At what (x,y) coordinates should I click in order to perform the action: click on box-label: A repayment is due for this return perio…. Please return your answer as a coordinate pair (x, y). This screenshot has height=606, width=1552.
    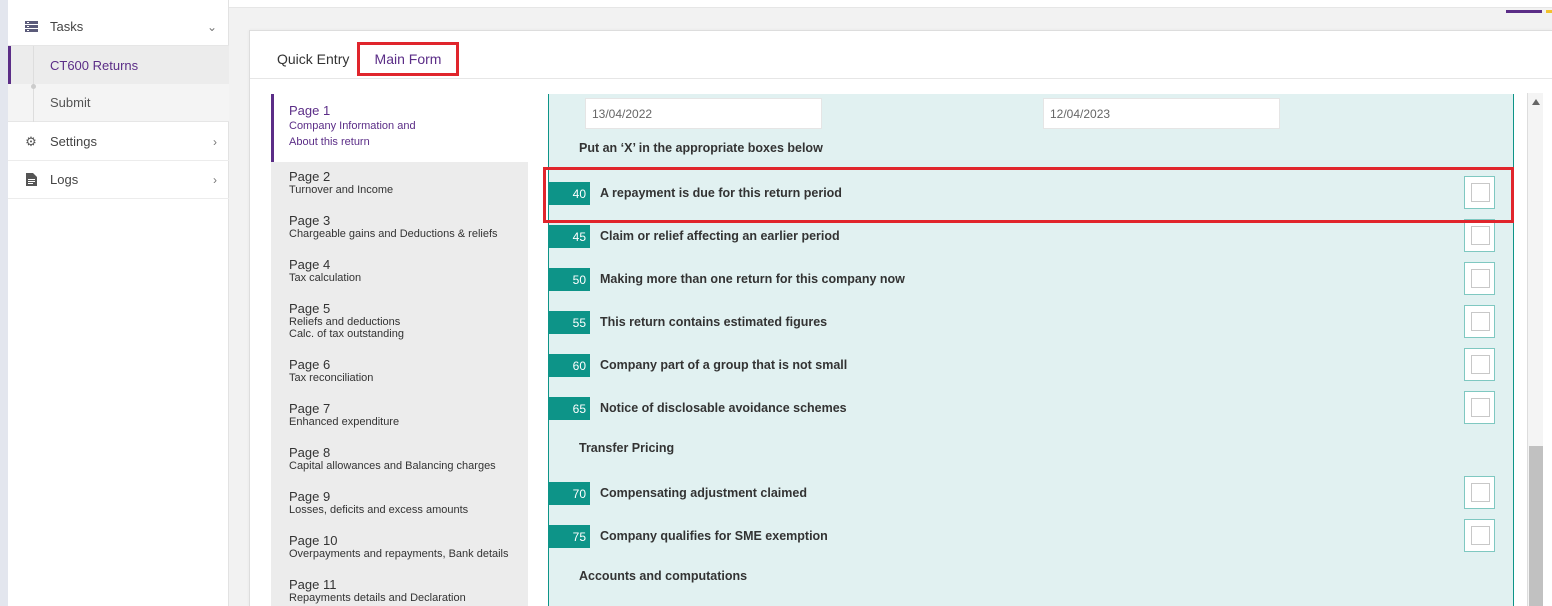
    Looking at the image, I should click on (721, 193).